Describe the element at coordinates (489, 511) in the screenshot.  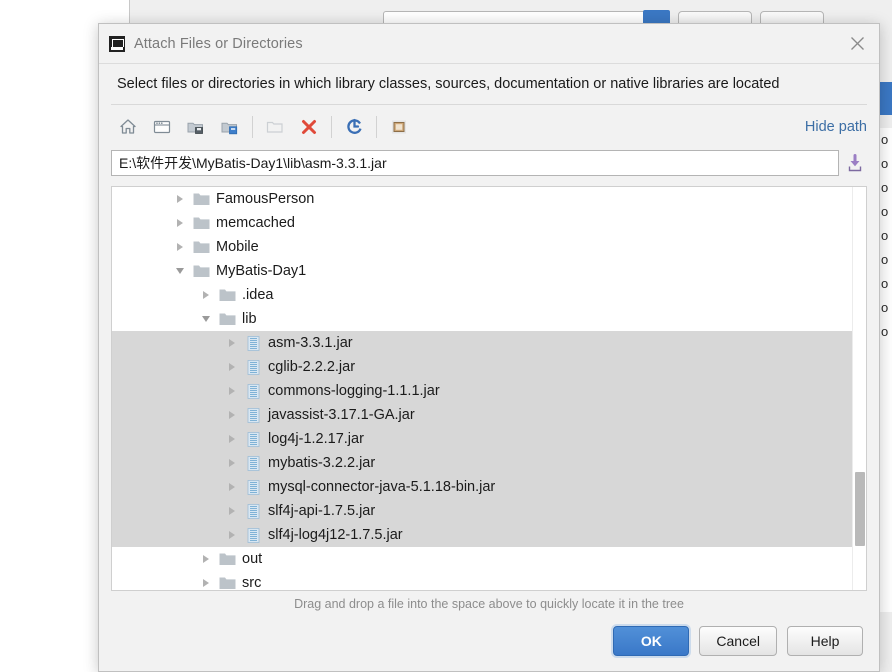
I see `tree-row: slf4j-api-1.7.5.jar` at that location.